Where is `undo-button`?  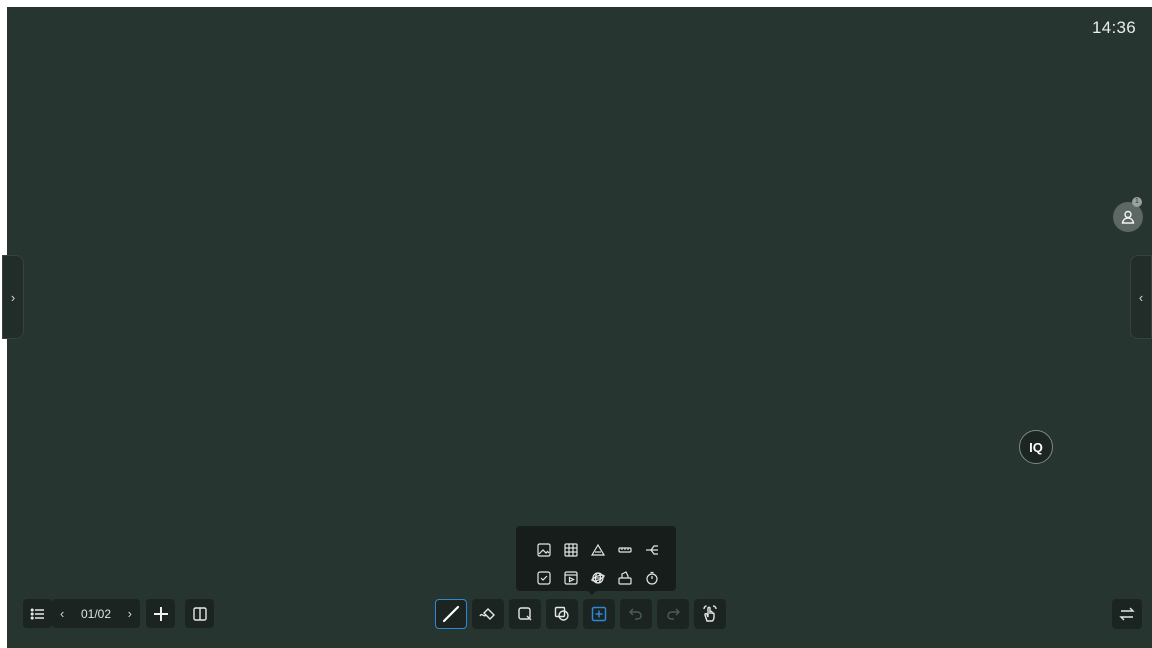 undo-button is located at coordinates (636, 614).